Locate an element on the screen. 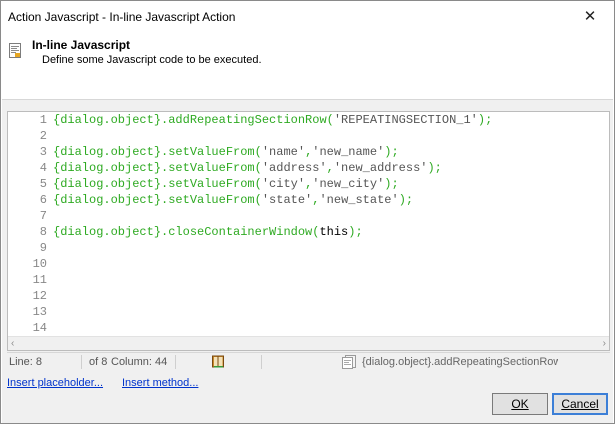 This screenshot has width=615, height=424. code-line: 10 is located at coordinates (308, 264).